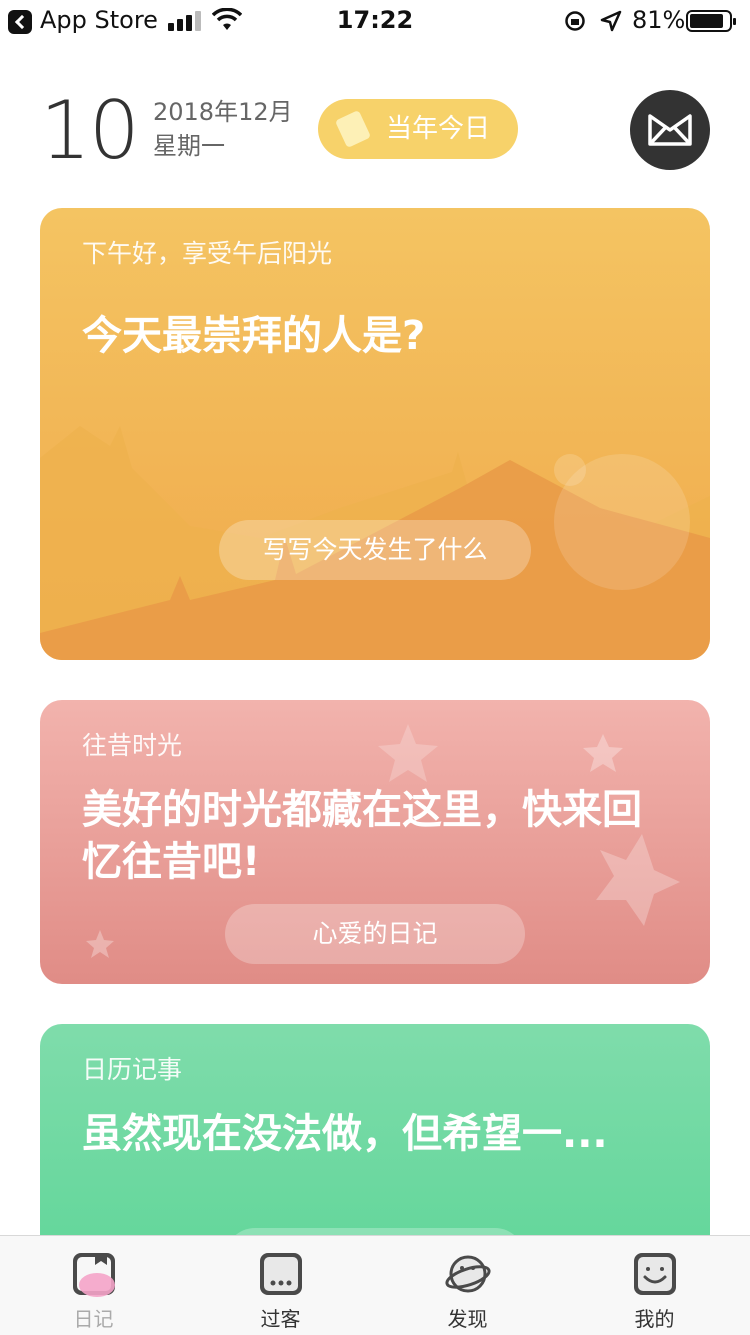  Describe the element at coordinates (468, 1274) in the screenshot. I see `planet-icon` at that location.